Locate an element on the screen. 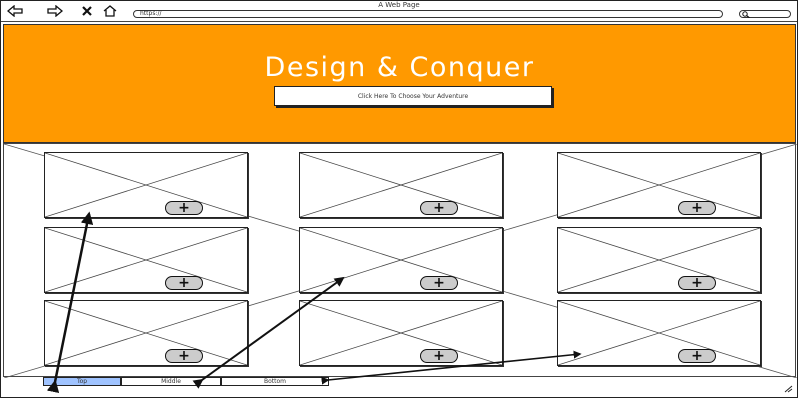 The image size is (800, 400). tab-bottom: Bottom is located at coordinates (275, 381).